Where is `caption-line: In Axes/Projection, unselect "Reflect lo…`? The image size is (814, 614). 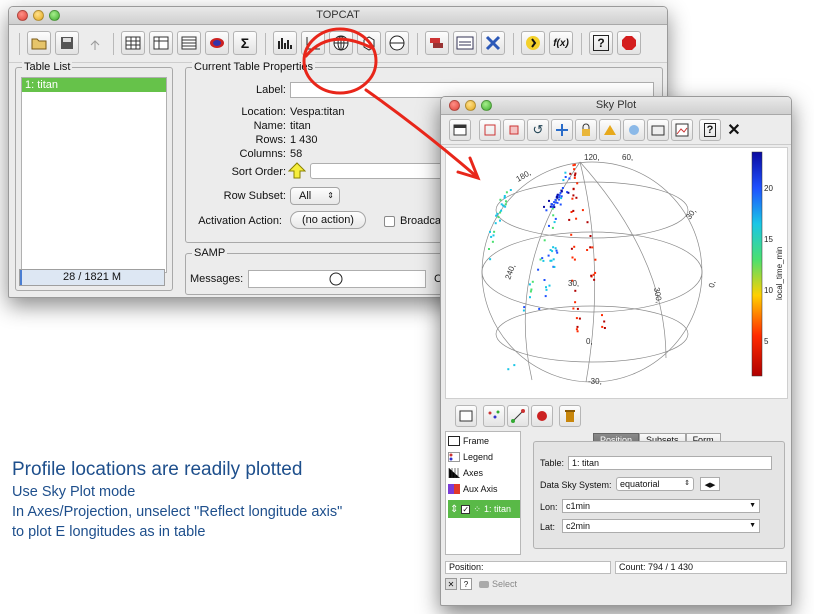
caption-line: In Axes/Projection, unselect "Reflect lo… is located at coordinates (177, 512).